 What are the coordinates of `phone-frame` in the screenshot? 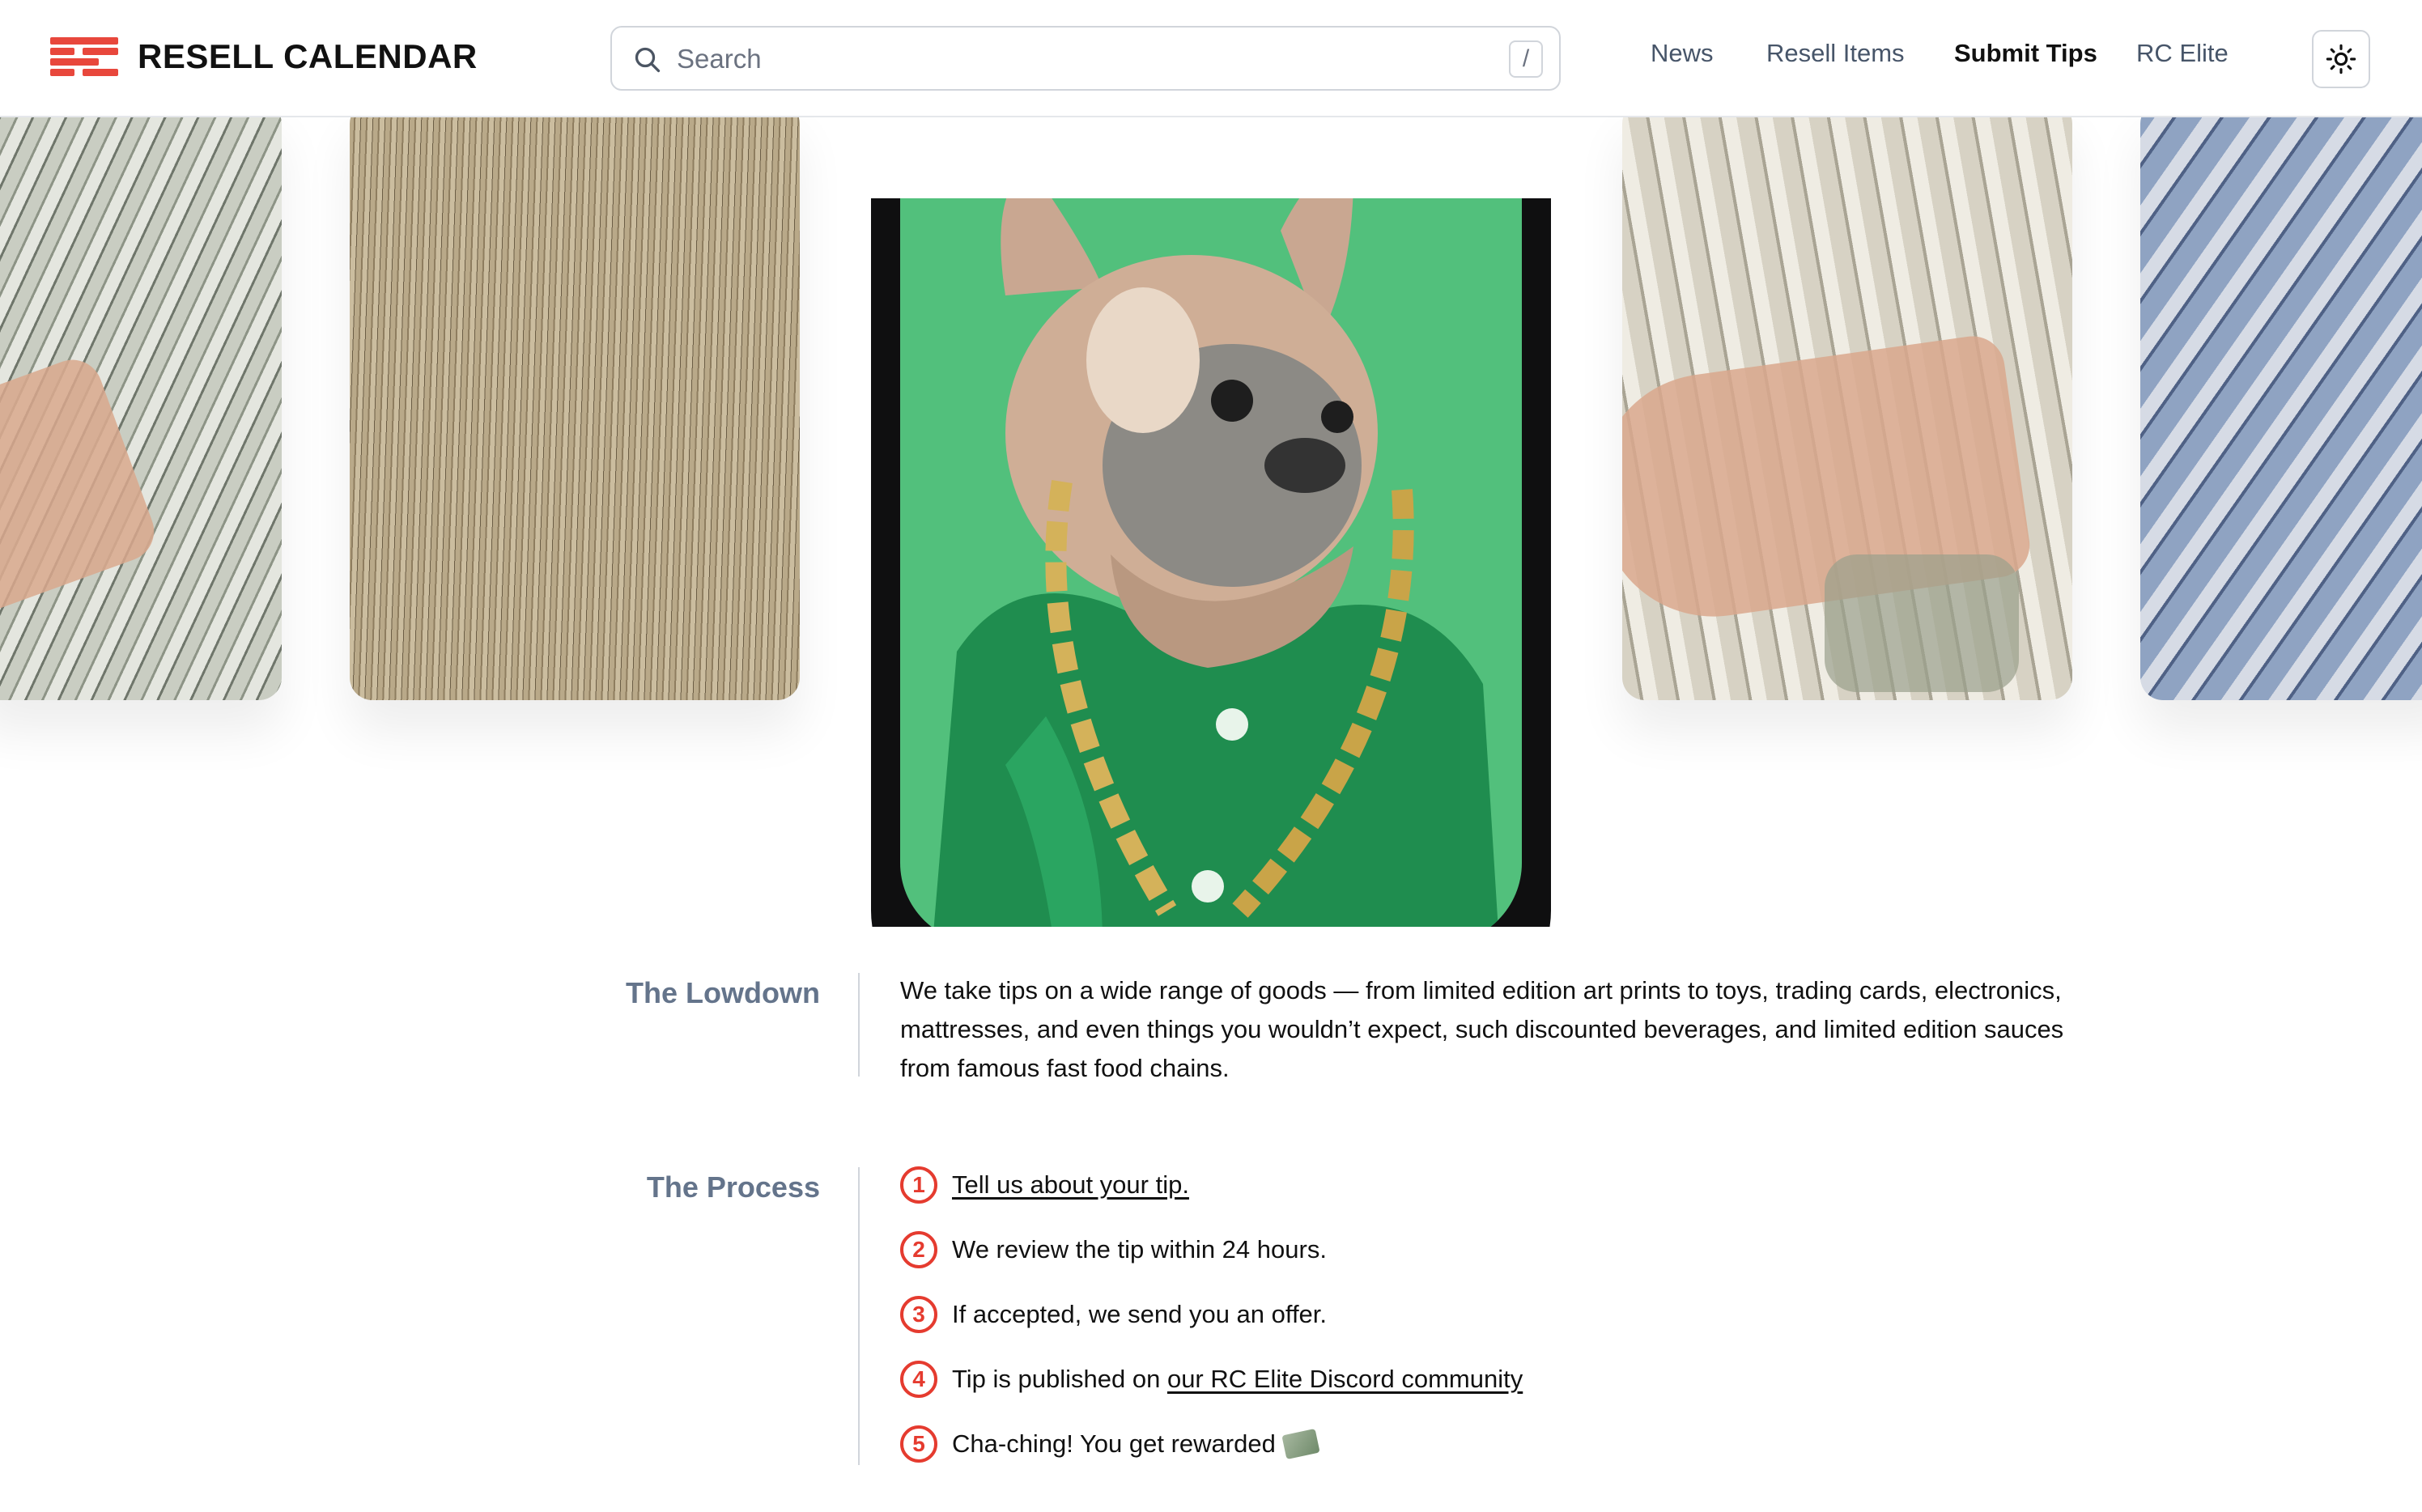 It's located at (1211, 562).